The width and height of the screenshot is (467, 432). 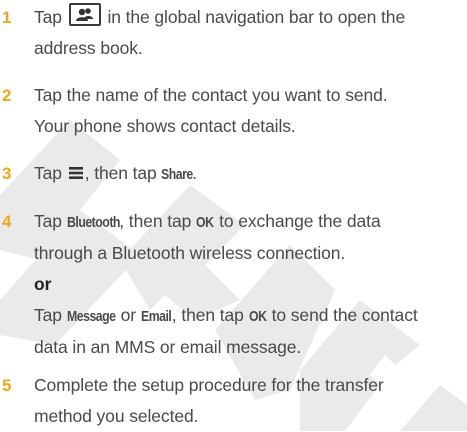 I want to click on message-option: Message, so click(x=91, y=316).